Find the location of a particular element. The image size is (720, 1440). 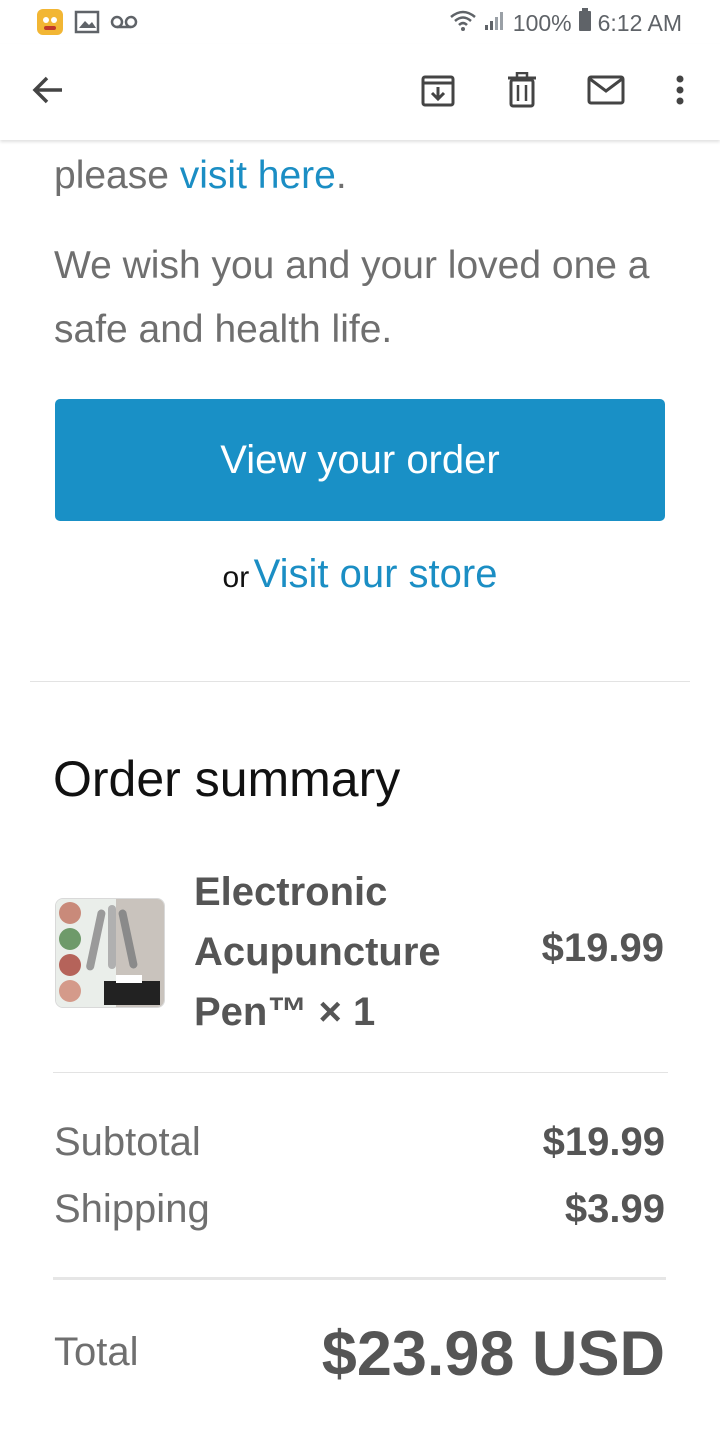

mark-unread-button is located at coordinates (606, 92).